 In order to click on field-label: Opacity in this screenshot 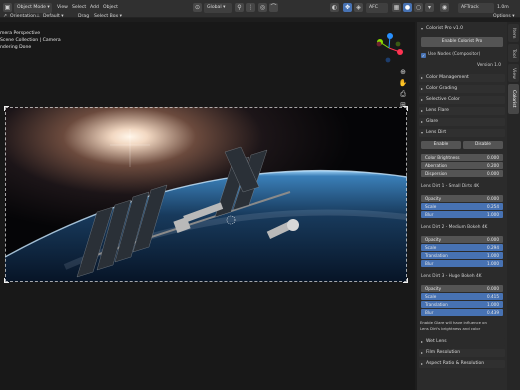, I will do `click(433, 288)`.